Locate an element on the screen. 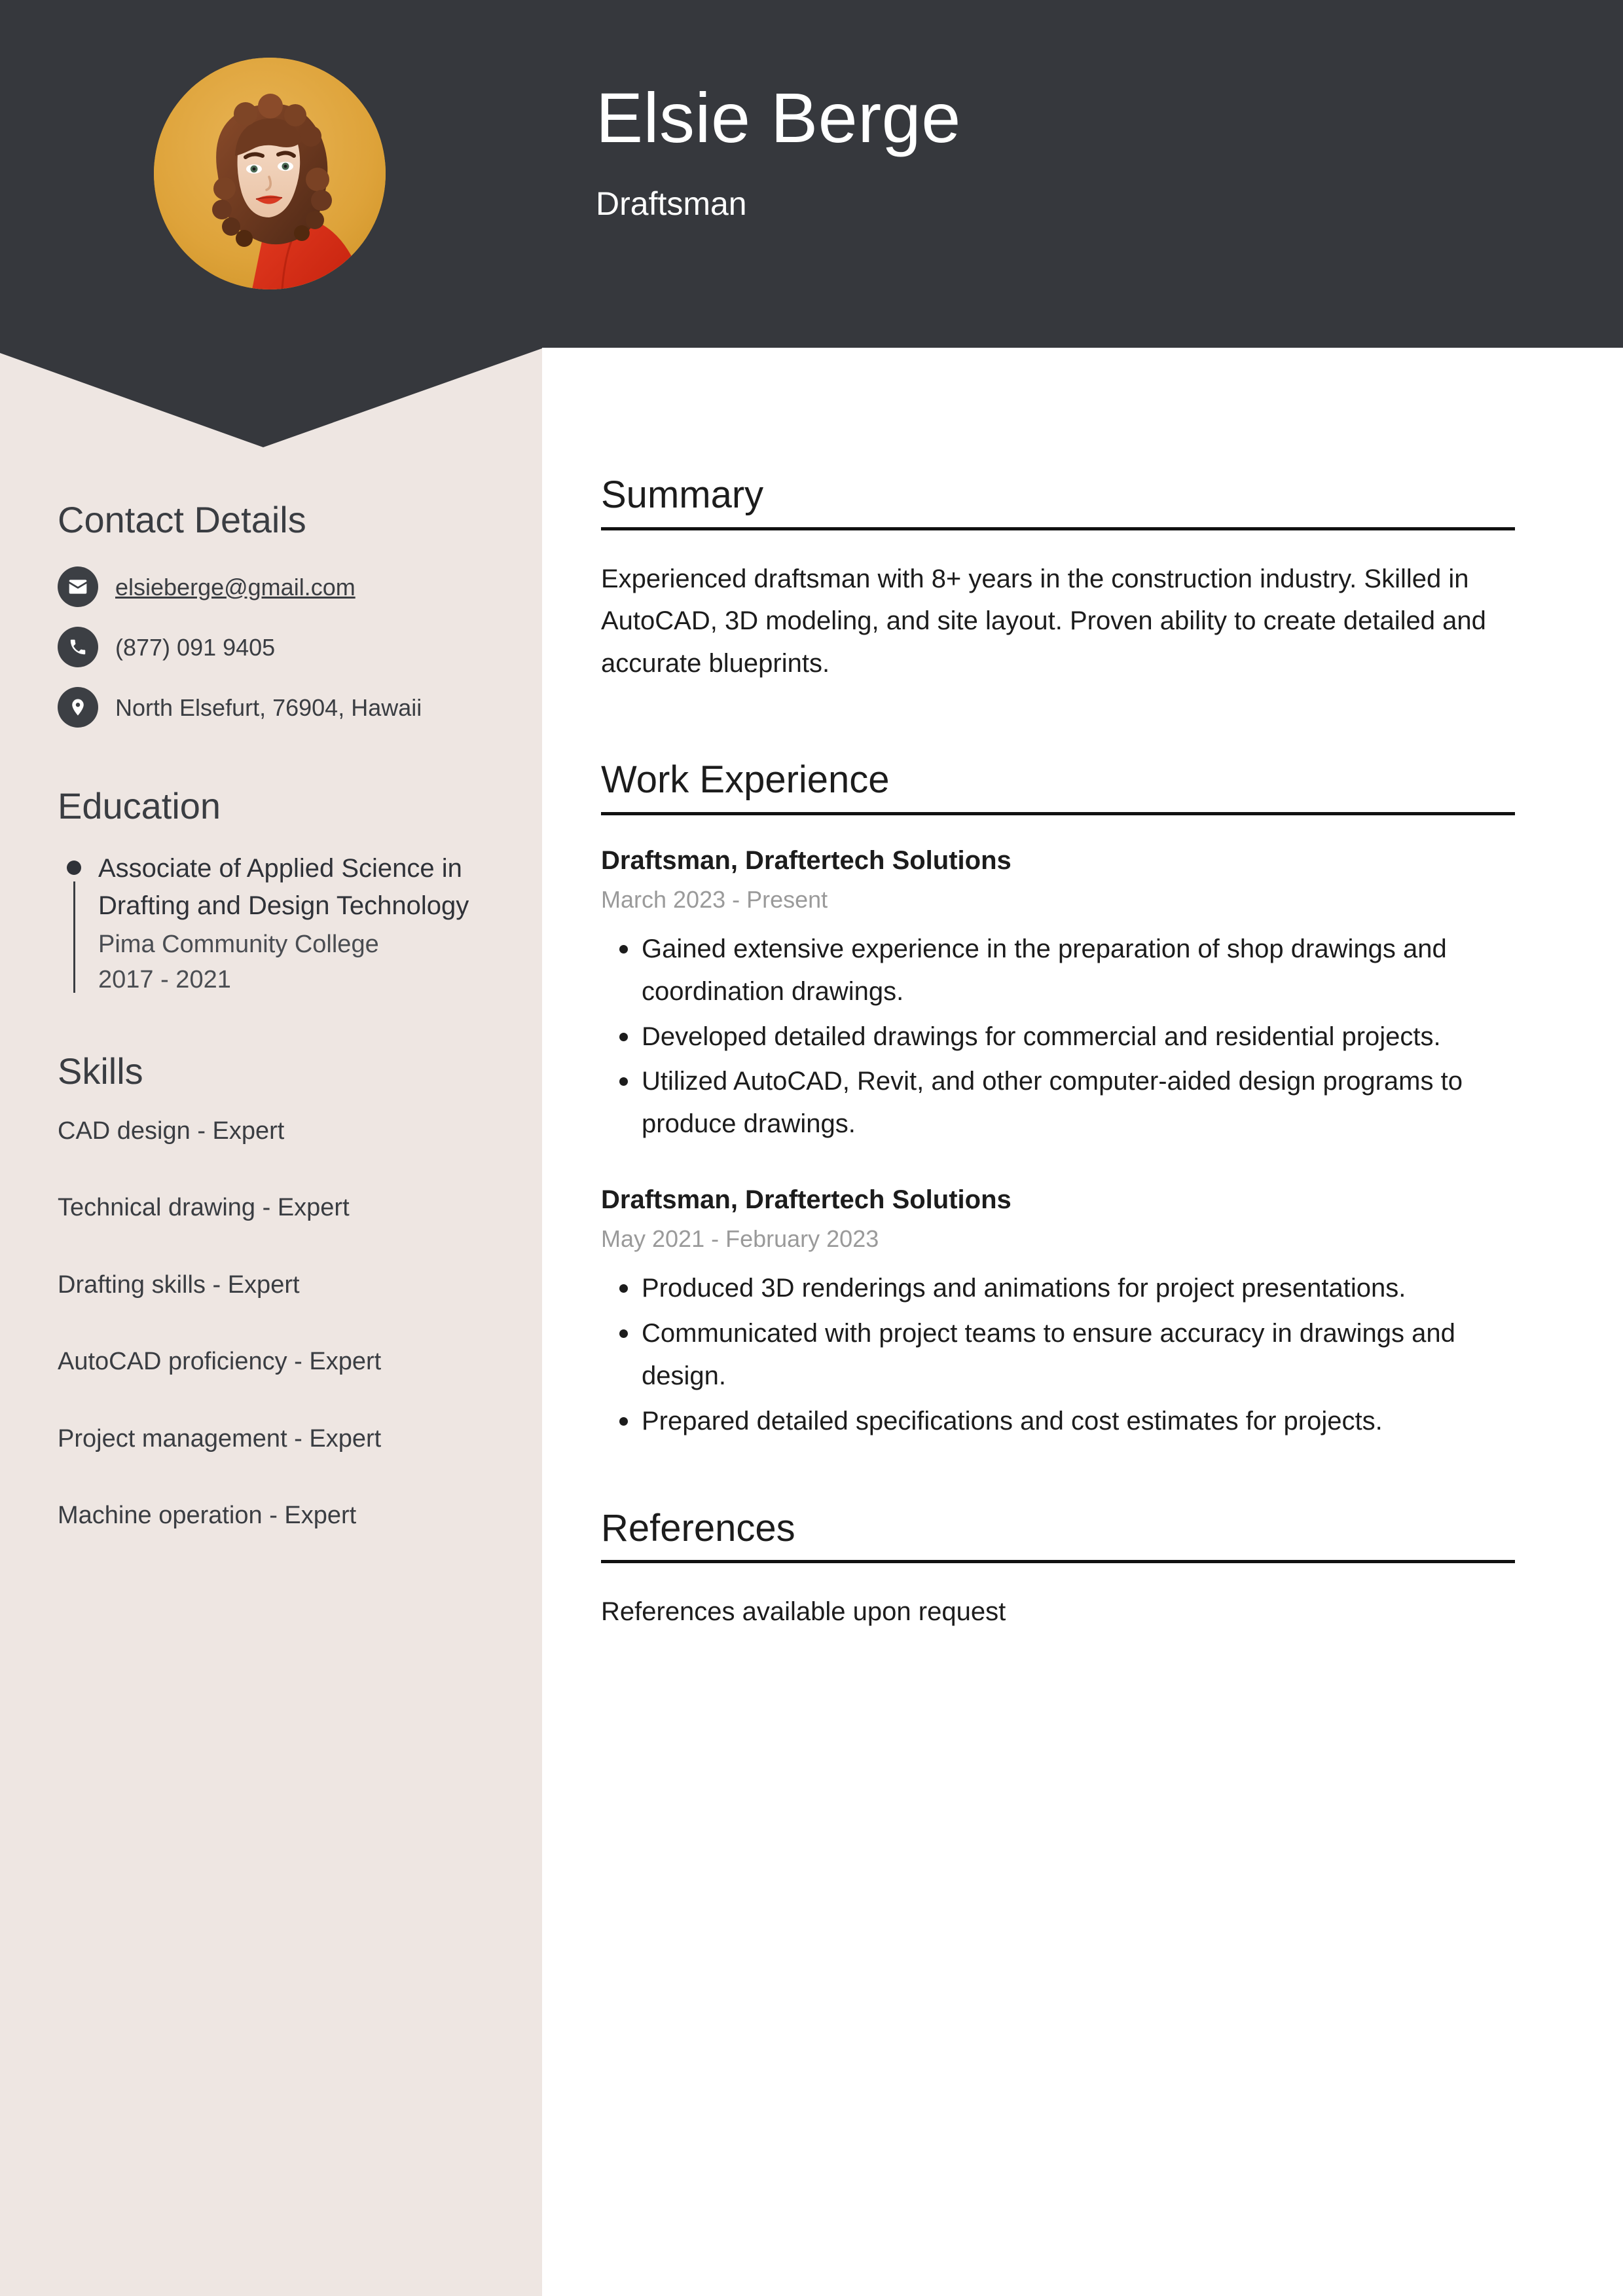  skills-heading: Skills is located at coordinates (100, 1071).